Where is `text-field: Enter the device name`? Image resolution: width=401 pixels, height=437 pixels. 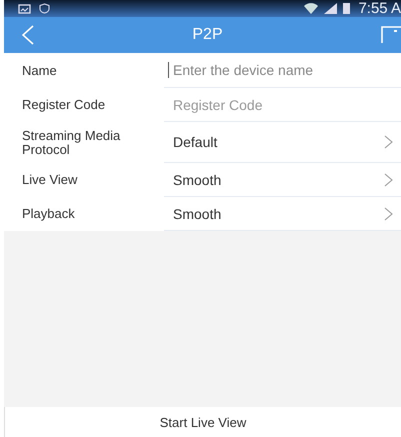
text-field: Enter the device name is located at coordinates (280, 70).